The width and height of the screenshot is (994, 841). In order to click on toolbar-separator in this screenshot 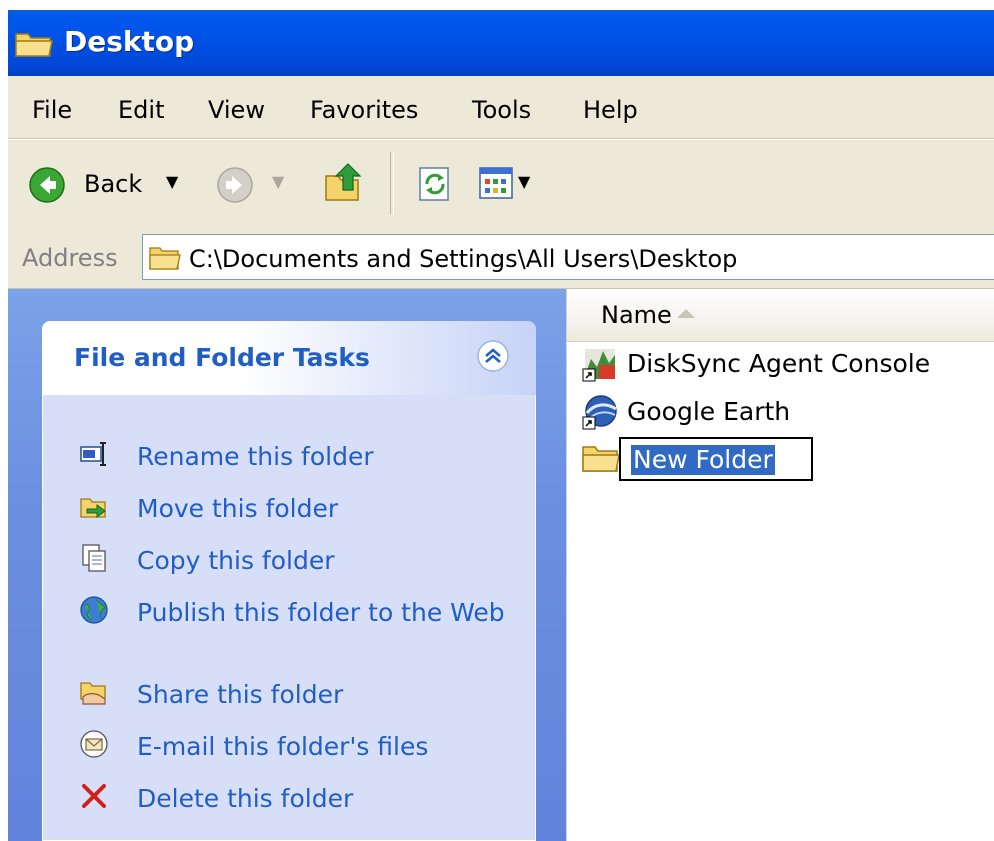, I will do `click(392, 183)`.